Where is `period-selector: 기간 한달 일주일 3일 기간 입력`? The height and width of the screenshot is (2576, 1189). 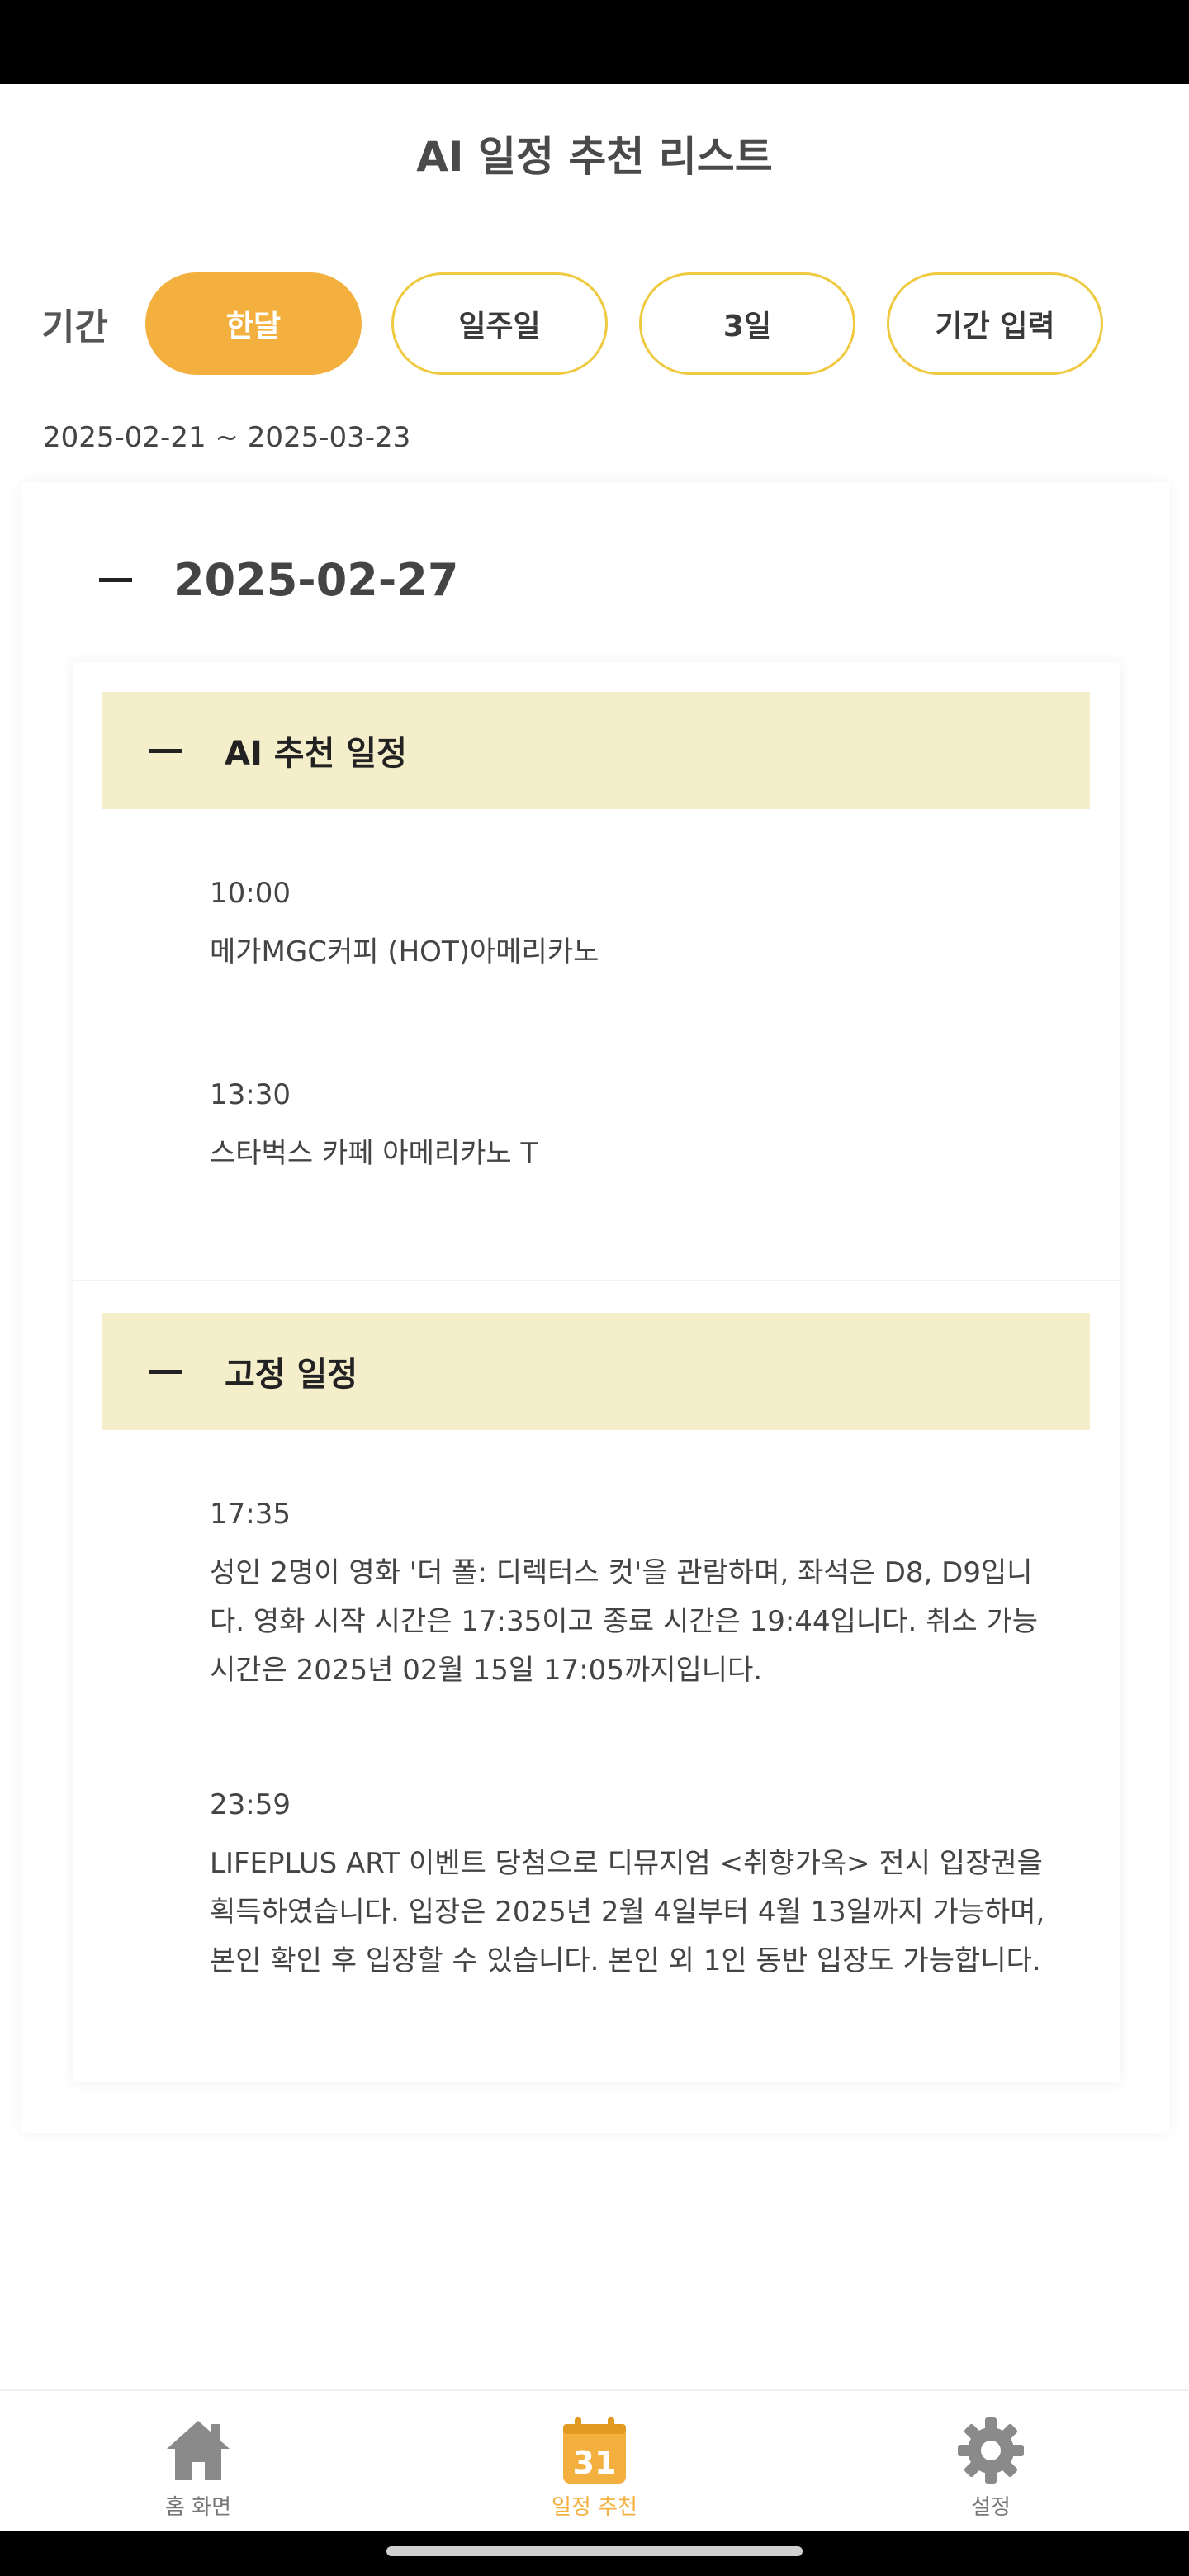
period-selector: 기간 한달 일주일 3일 기간 입력 is located at coordinates (594, 323).